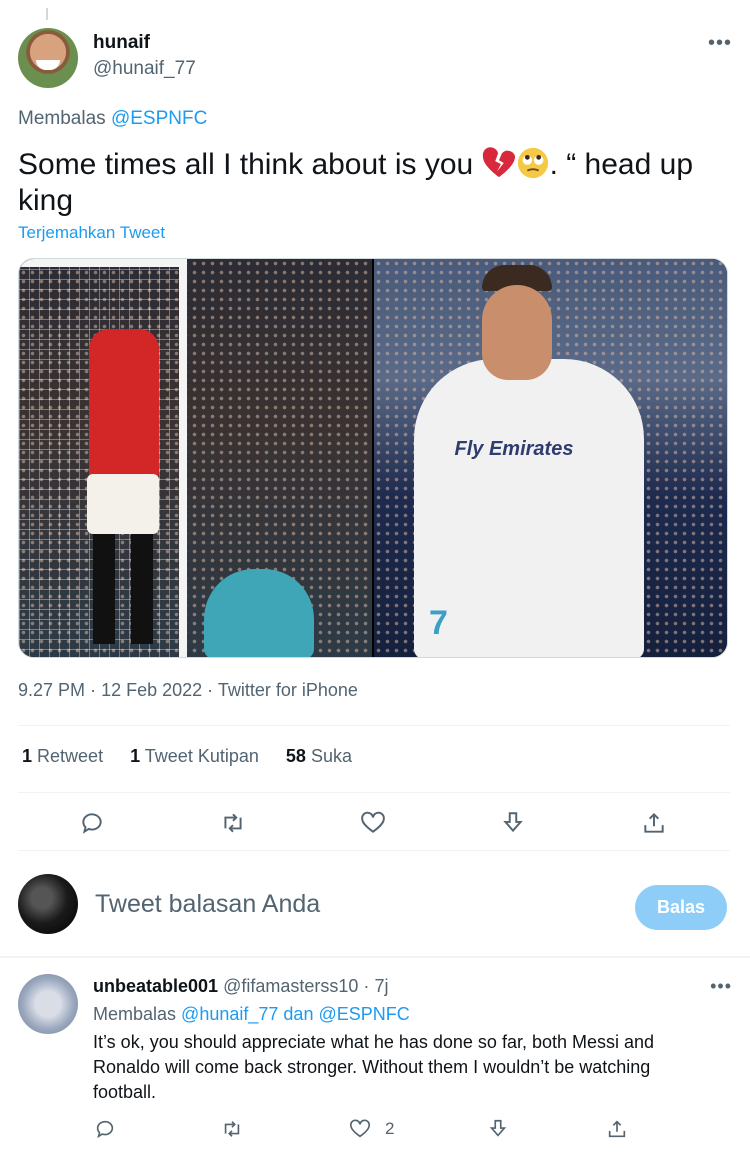  I want to click on reply-like-count: 2, so click(390, 1128).